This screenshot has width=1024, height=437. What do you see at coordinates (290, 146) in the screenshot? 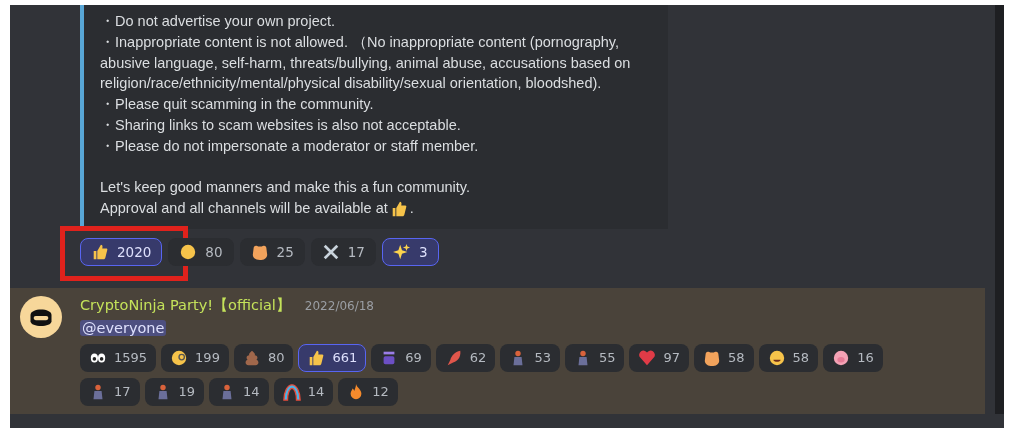
I see `rule-text: ・Please do not impersonate a moderator or staff member.` at bounding box center [290, 146].